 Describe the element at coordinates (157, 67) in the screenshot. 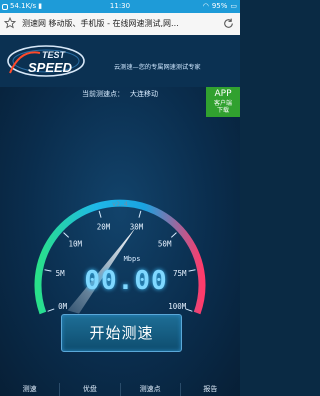

I see `site-slogan: 云测速—您的专属网速测试专家` at that location.